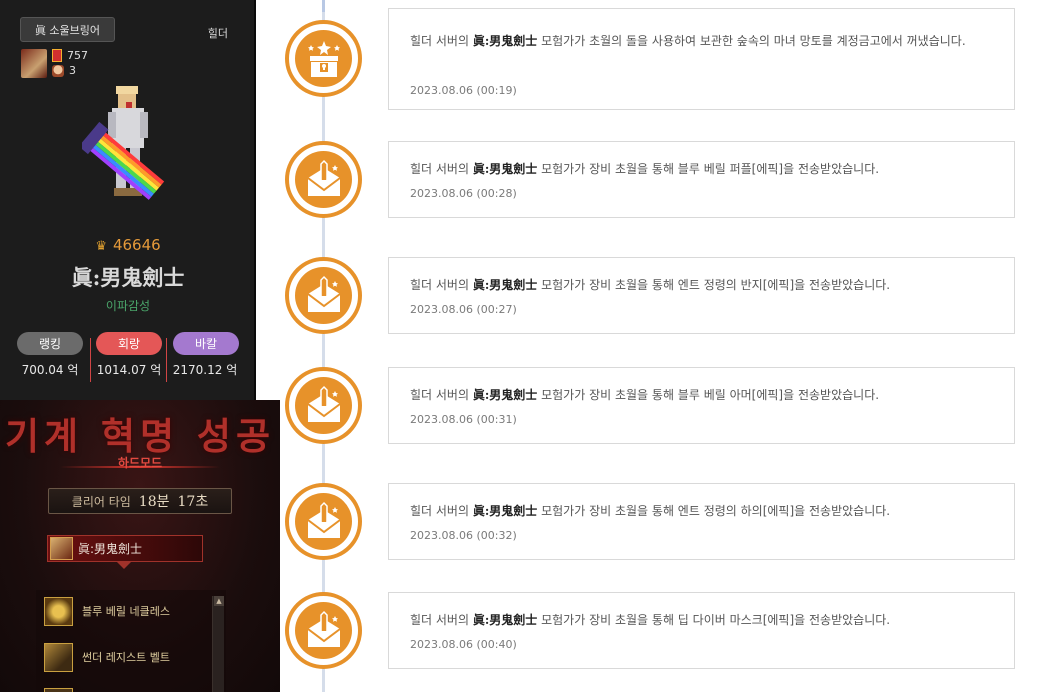 This screenshot has width=1045, height=692. Describe the element at coordinates (193, 502) in the screenshot. I see `clear-time-seconds: 17초` at that location.